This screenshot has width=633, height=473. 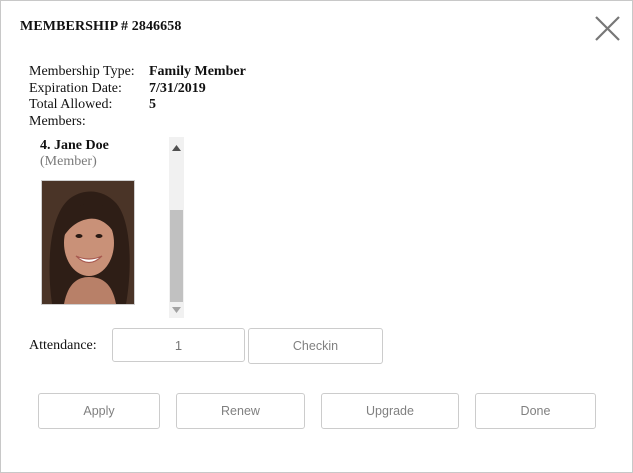 I want to click on members-list: 4. Jane Doe (Member), so click(x=106, y=227).